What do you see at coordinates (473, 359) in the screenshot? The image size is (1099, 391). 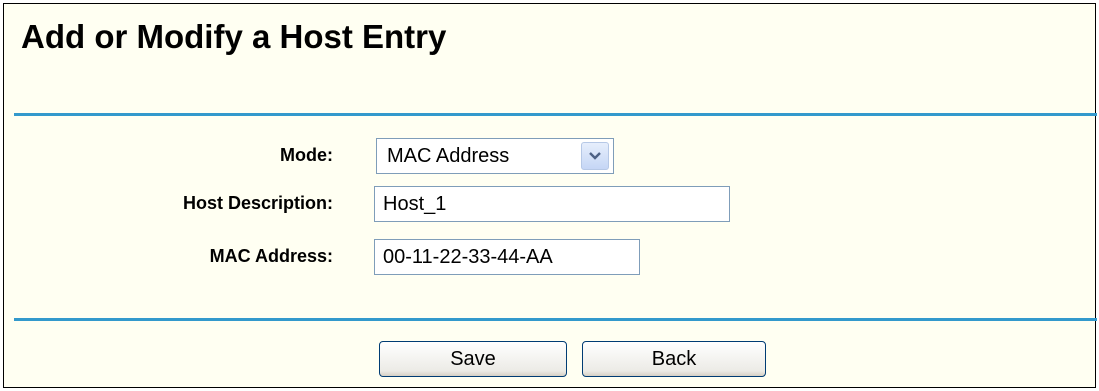 I see `save-button: Save` at bounding box center [473, 359].